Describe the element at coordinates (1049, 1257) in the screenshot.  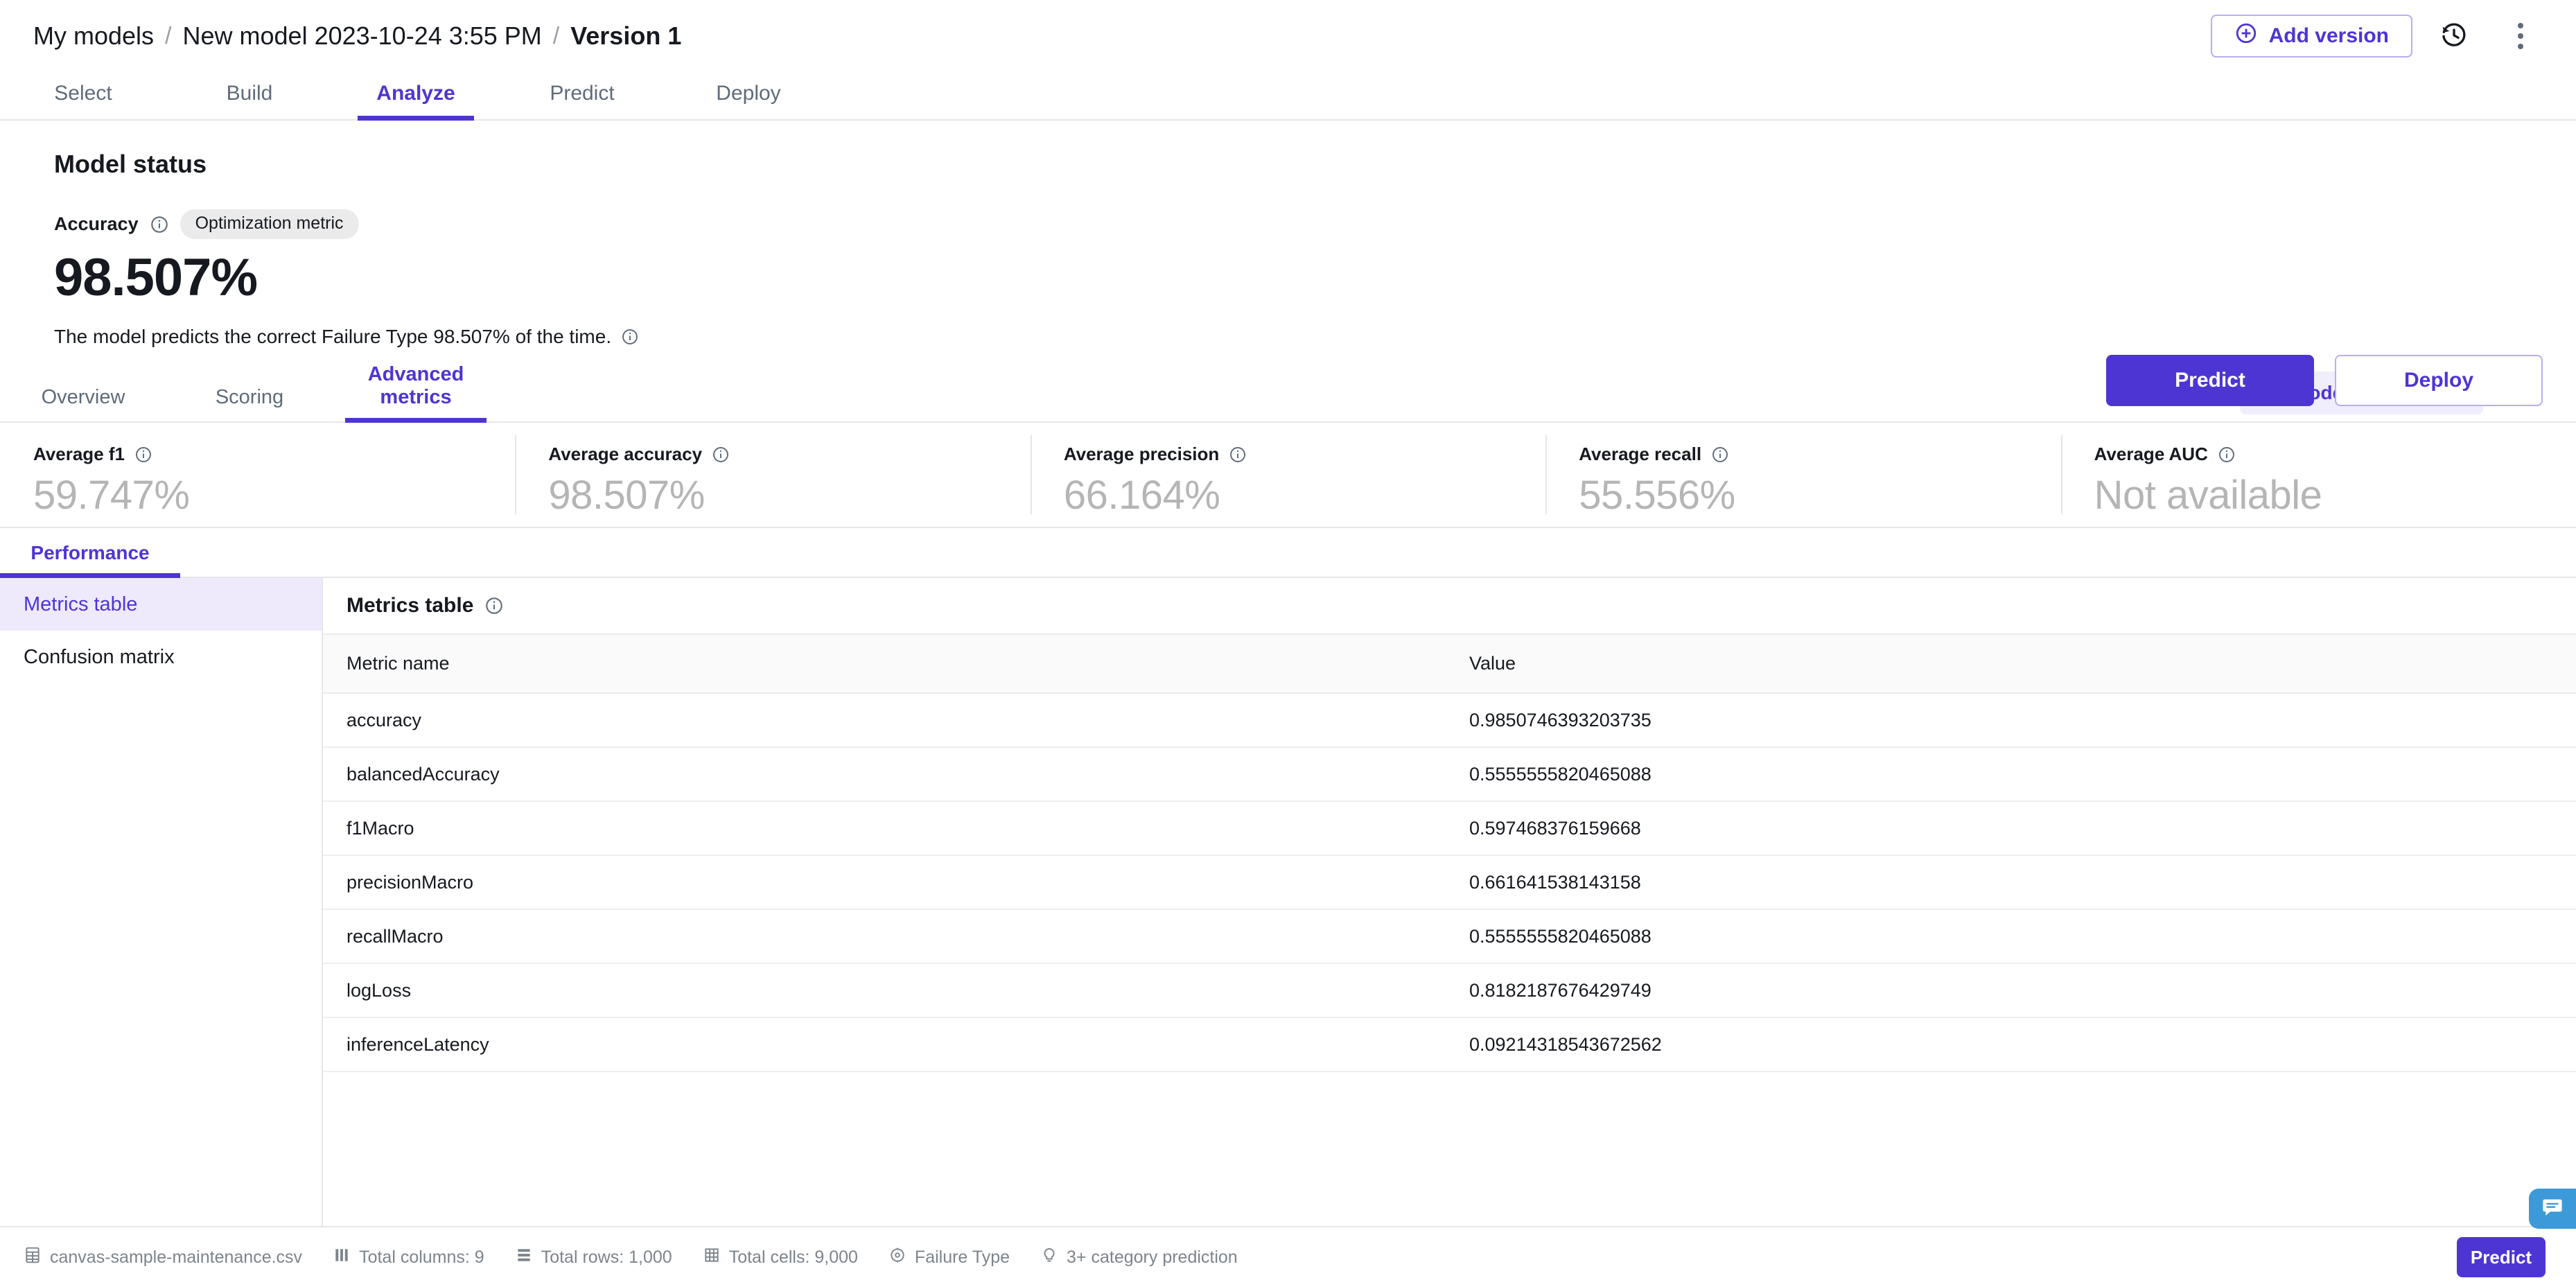
I see `lightbulb-icon` at that location.